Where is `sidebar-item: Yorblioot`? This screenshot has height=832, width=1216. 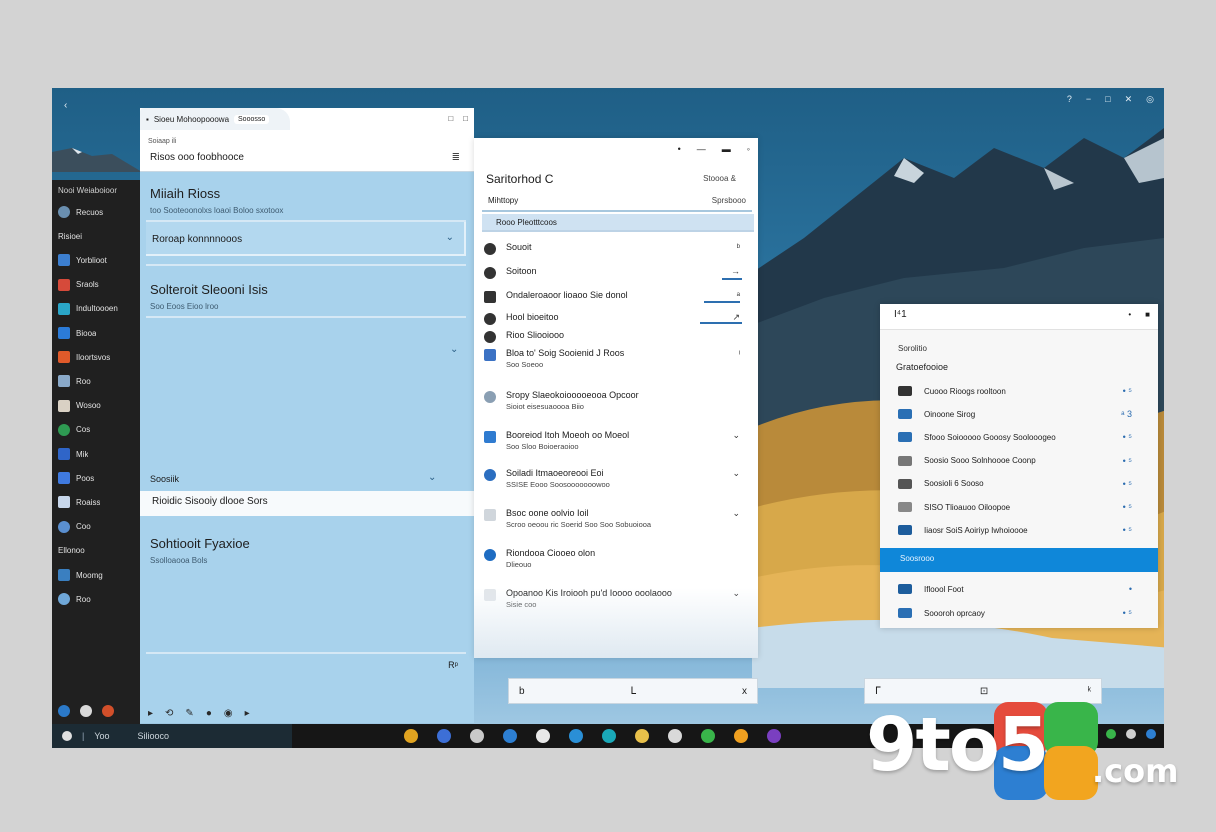 sidebar-item: Yorblioot is located at coordinates (98, 260).